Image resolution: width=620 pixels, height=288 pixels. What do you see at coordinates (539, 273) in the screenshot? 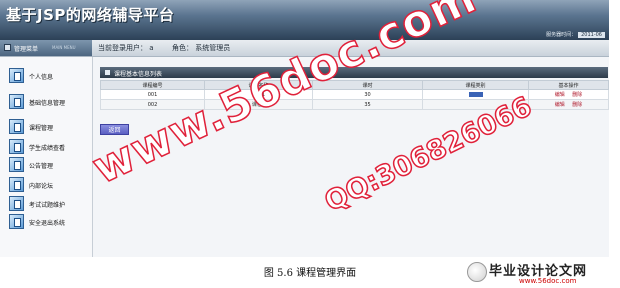
I see `footer-logo: 毕业设计论文网 www.56doc.com` at bounding box center [539, 273].